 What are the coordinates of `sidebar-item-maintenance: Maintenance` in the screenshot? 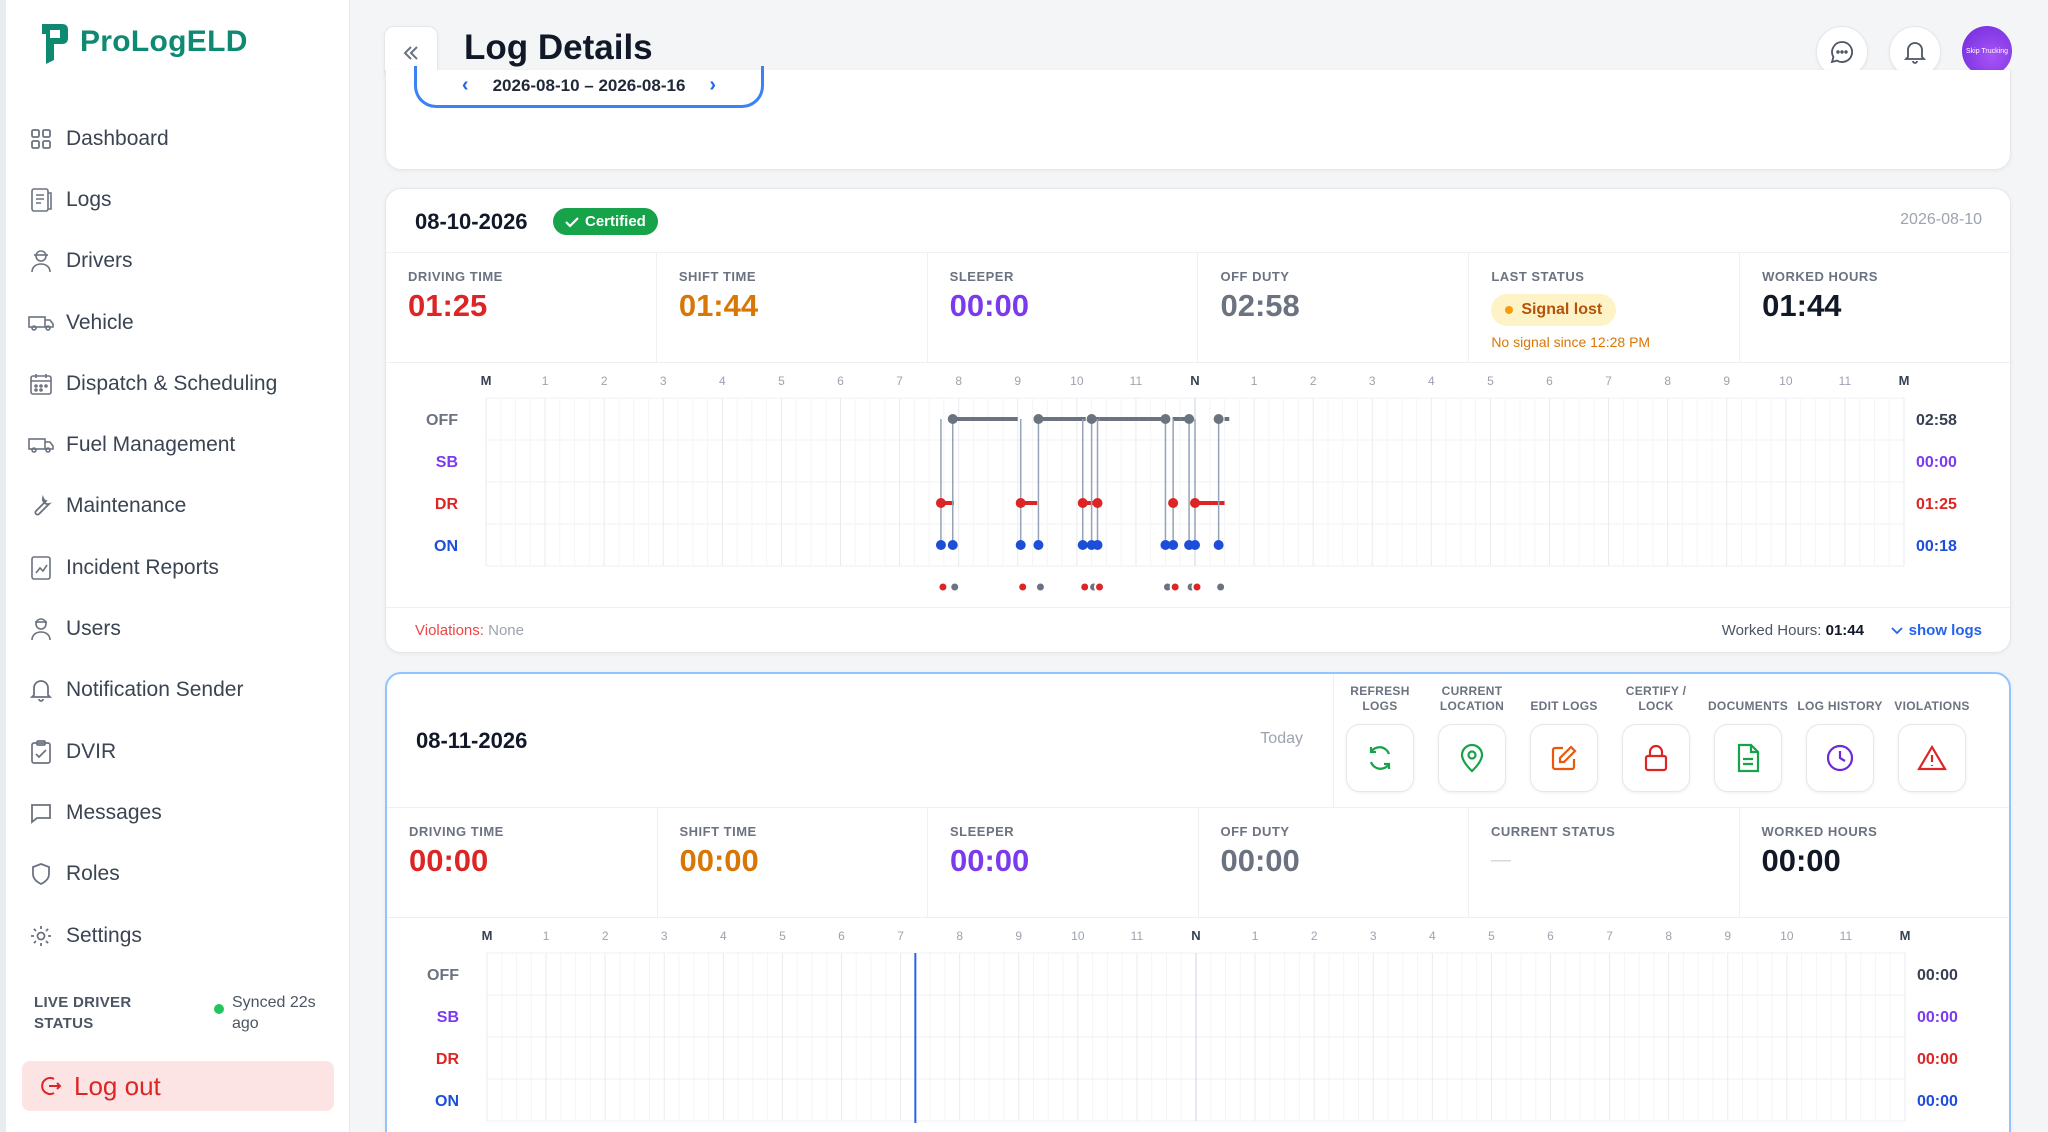 It's located at (183, 506).